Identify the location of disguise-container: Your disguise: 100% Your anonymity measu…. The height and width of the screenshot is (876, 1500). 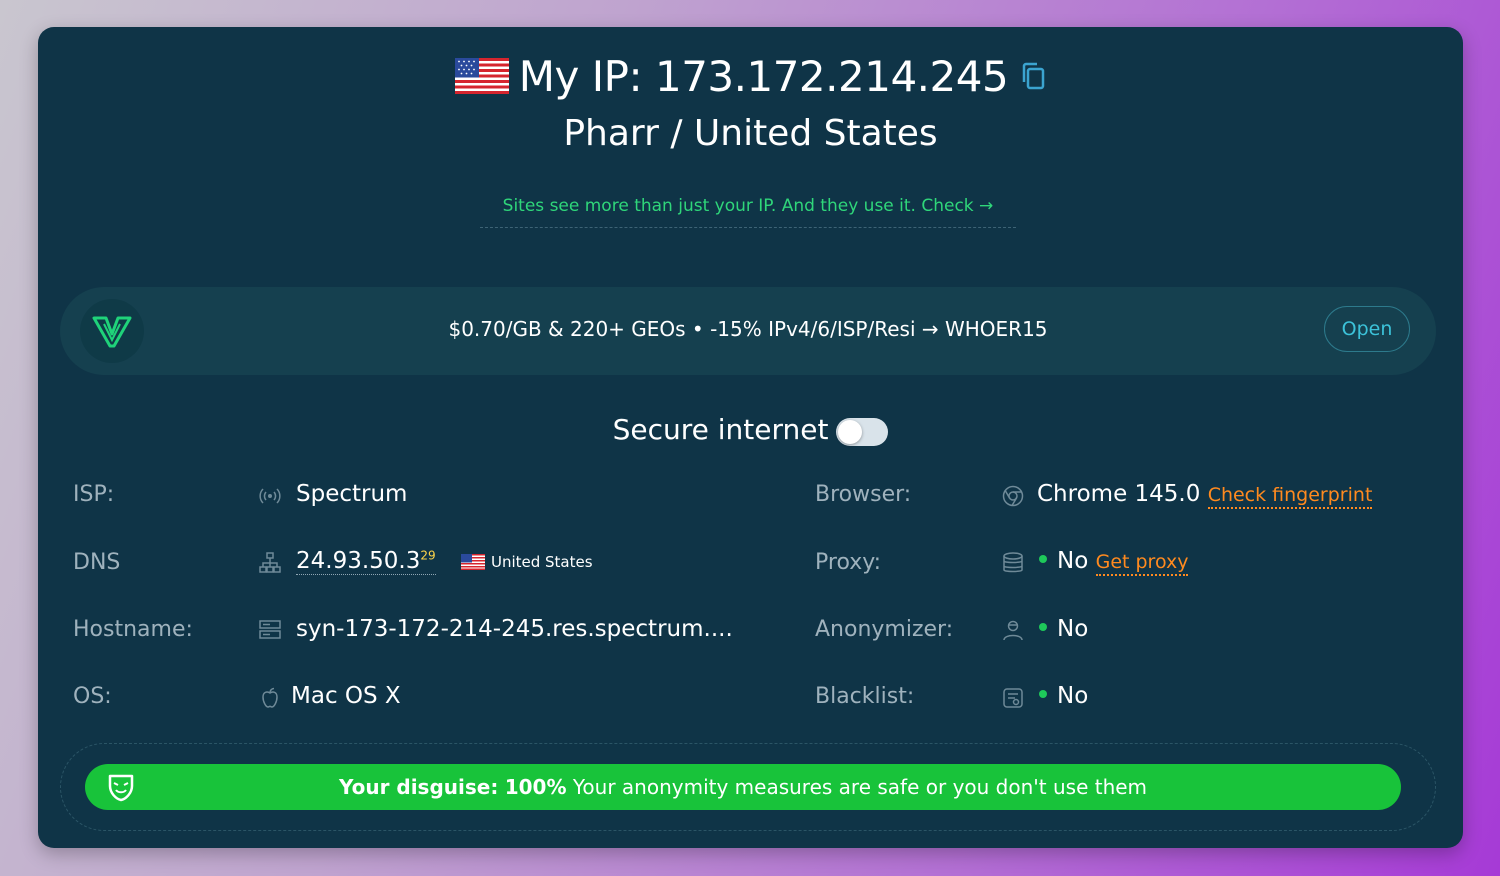
(748, 787).